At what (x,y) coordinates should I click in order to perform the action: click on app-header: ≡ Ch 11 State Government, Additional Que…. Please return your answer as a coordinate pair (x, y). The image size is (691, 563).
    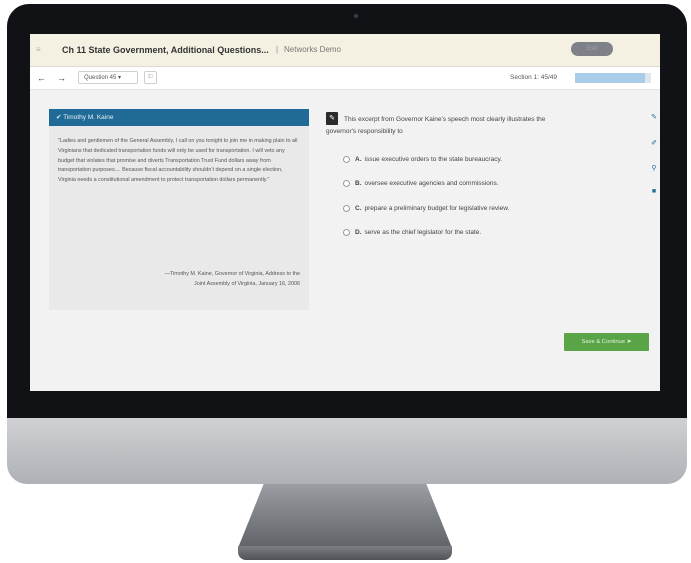
    Looking at the image, I should click on (345, 50).